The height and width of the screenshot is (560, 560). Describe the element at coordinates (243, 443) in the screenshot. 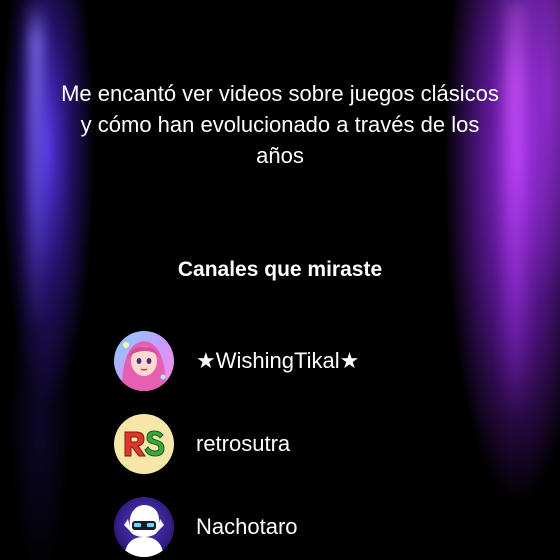

I see `channel-name: retrosutra` at that location.